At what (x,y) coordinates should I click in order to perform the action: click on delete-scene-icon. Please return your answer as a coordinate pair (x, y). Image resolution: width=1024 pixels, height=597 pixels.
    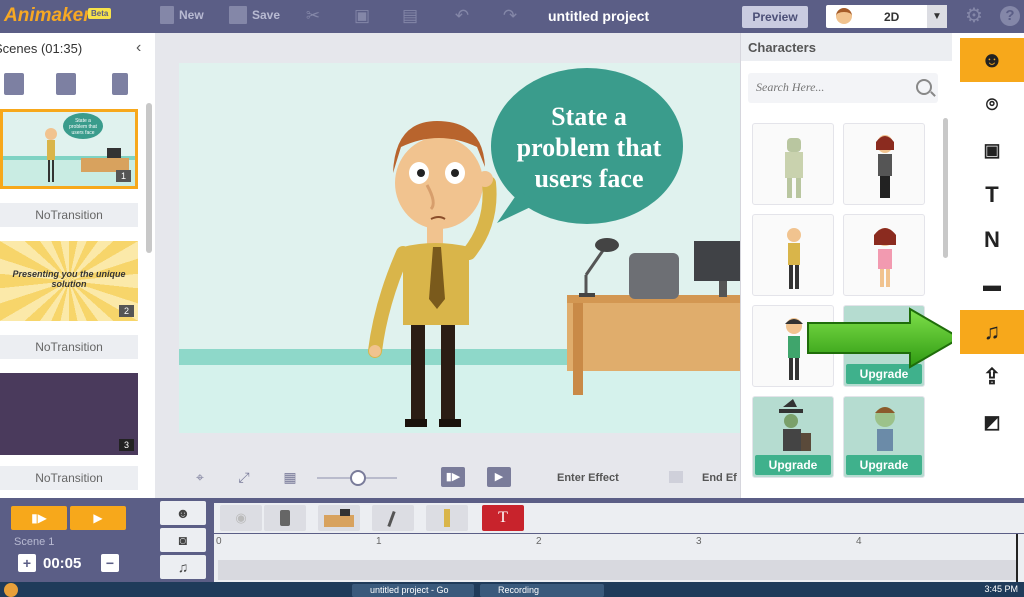
    Looking at the image, I should click on (120, 84).